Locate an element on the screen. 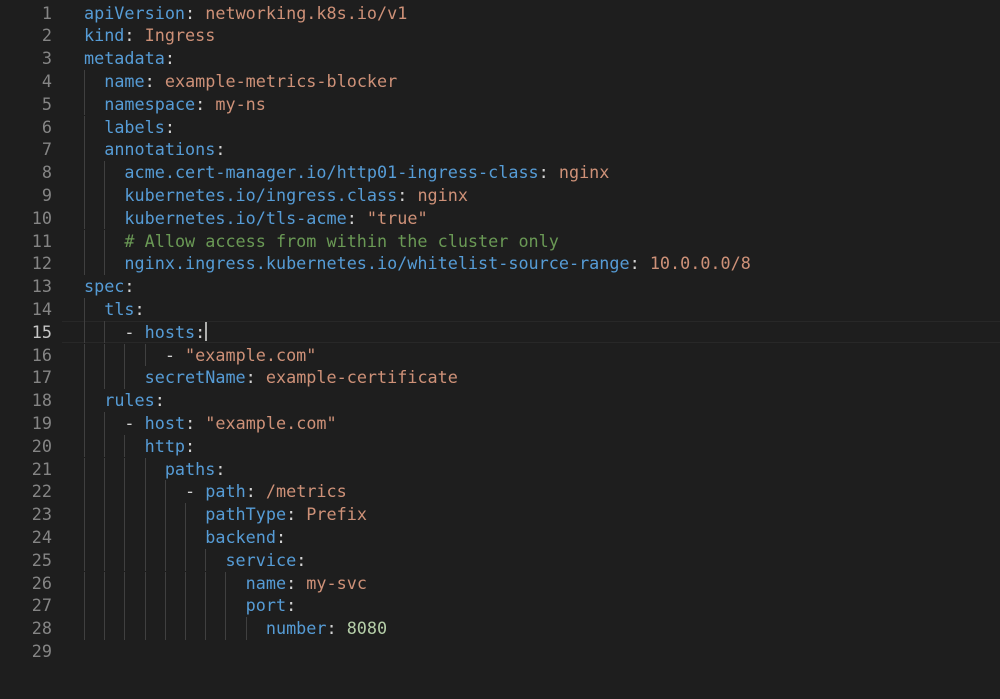 This screenshot has width=1000, height=699. code-text: kubernetes.io/tls-acme: "true" is located at coordinates (255, 218).